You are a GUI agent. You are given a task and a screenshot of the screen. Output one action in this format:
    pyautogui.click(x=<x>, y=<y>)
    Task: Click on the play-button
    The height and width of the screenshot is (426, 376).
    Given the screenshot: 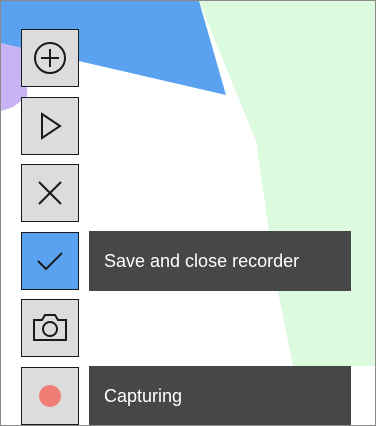 What is the action you would take?
    pyautogui.click(x=50, y=126)
    